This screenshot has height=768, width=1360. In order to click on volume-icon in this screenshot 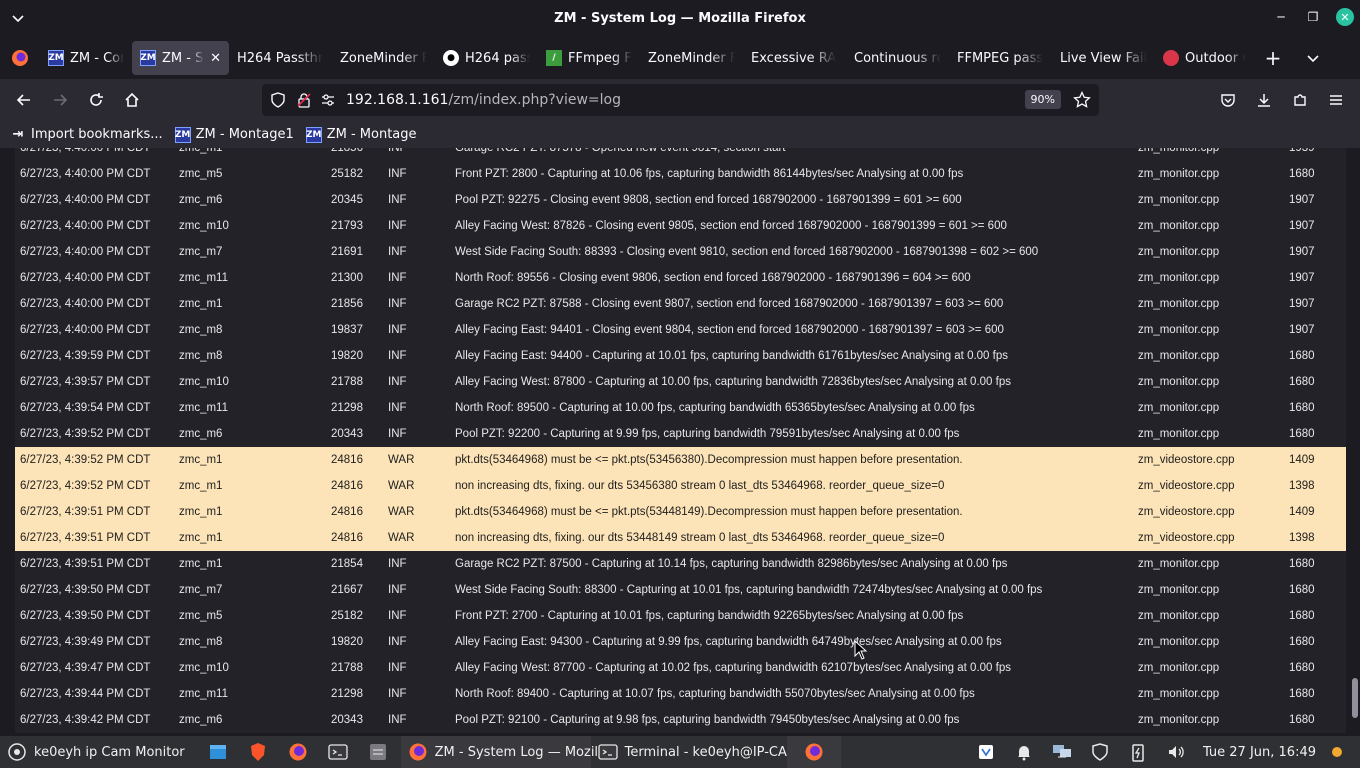, I will do `click(1176, 752)`.